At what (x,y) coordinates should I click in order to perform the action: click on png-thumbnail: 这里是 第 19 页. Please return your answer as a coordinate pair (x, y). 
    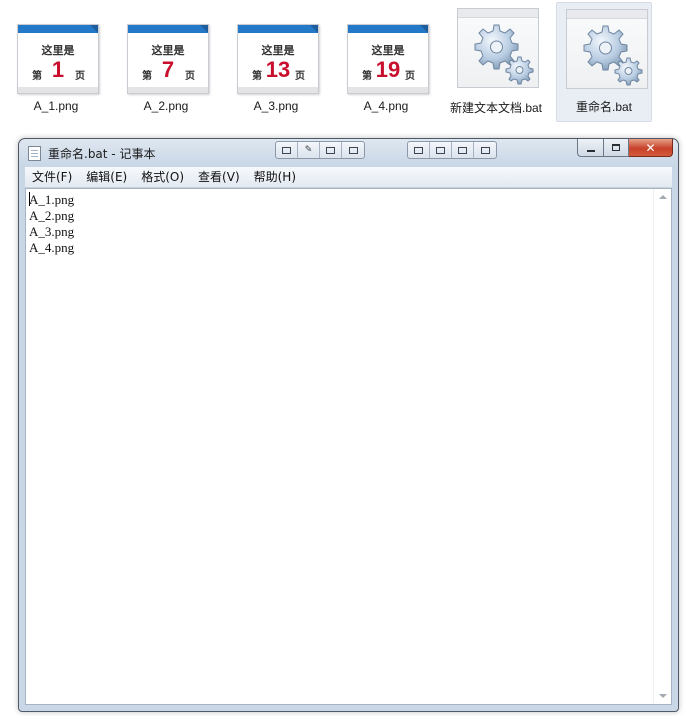
    Looking at the image, I should click on (388, 59).